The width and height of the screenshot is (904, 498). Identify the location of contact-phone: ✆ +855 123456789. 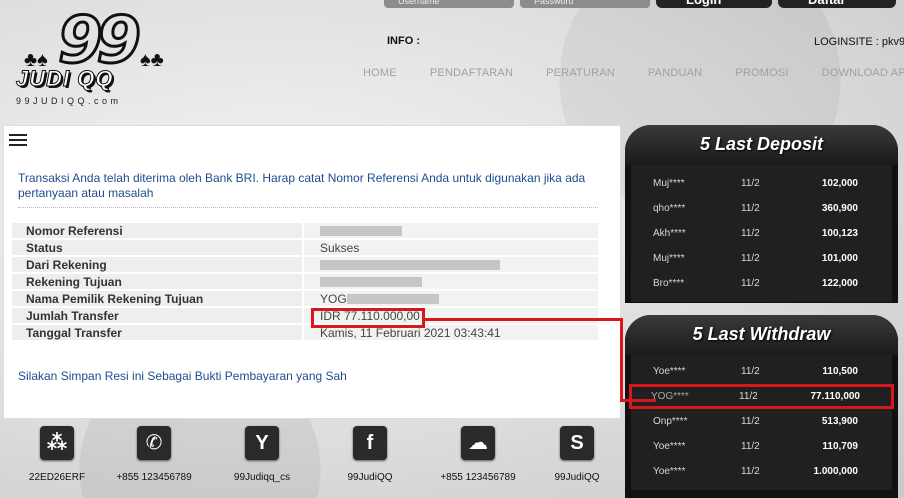
(154, 454).